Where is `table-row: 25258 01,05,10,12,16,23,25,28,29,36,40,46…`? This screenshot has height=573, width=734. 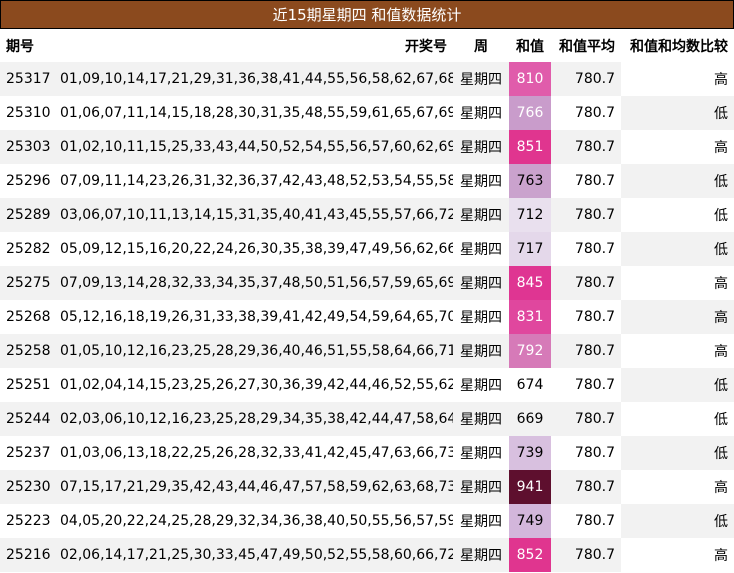 table-row: 25258 01,05,10,12,16,23,25,28,29,36,40,46… is located at coordinates (367, 351).